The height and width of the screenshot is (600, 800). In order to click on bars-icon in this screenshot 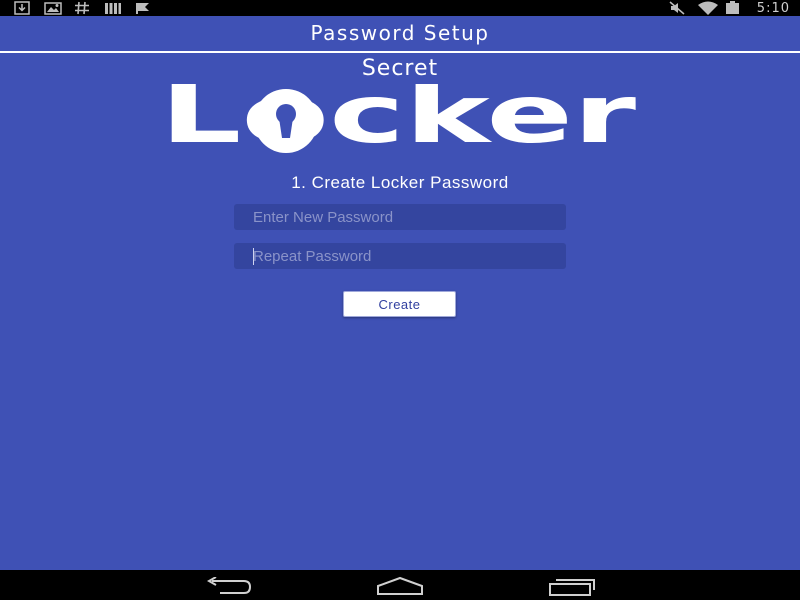, I will do `click(113, 8)`.